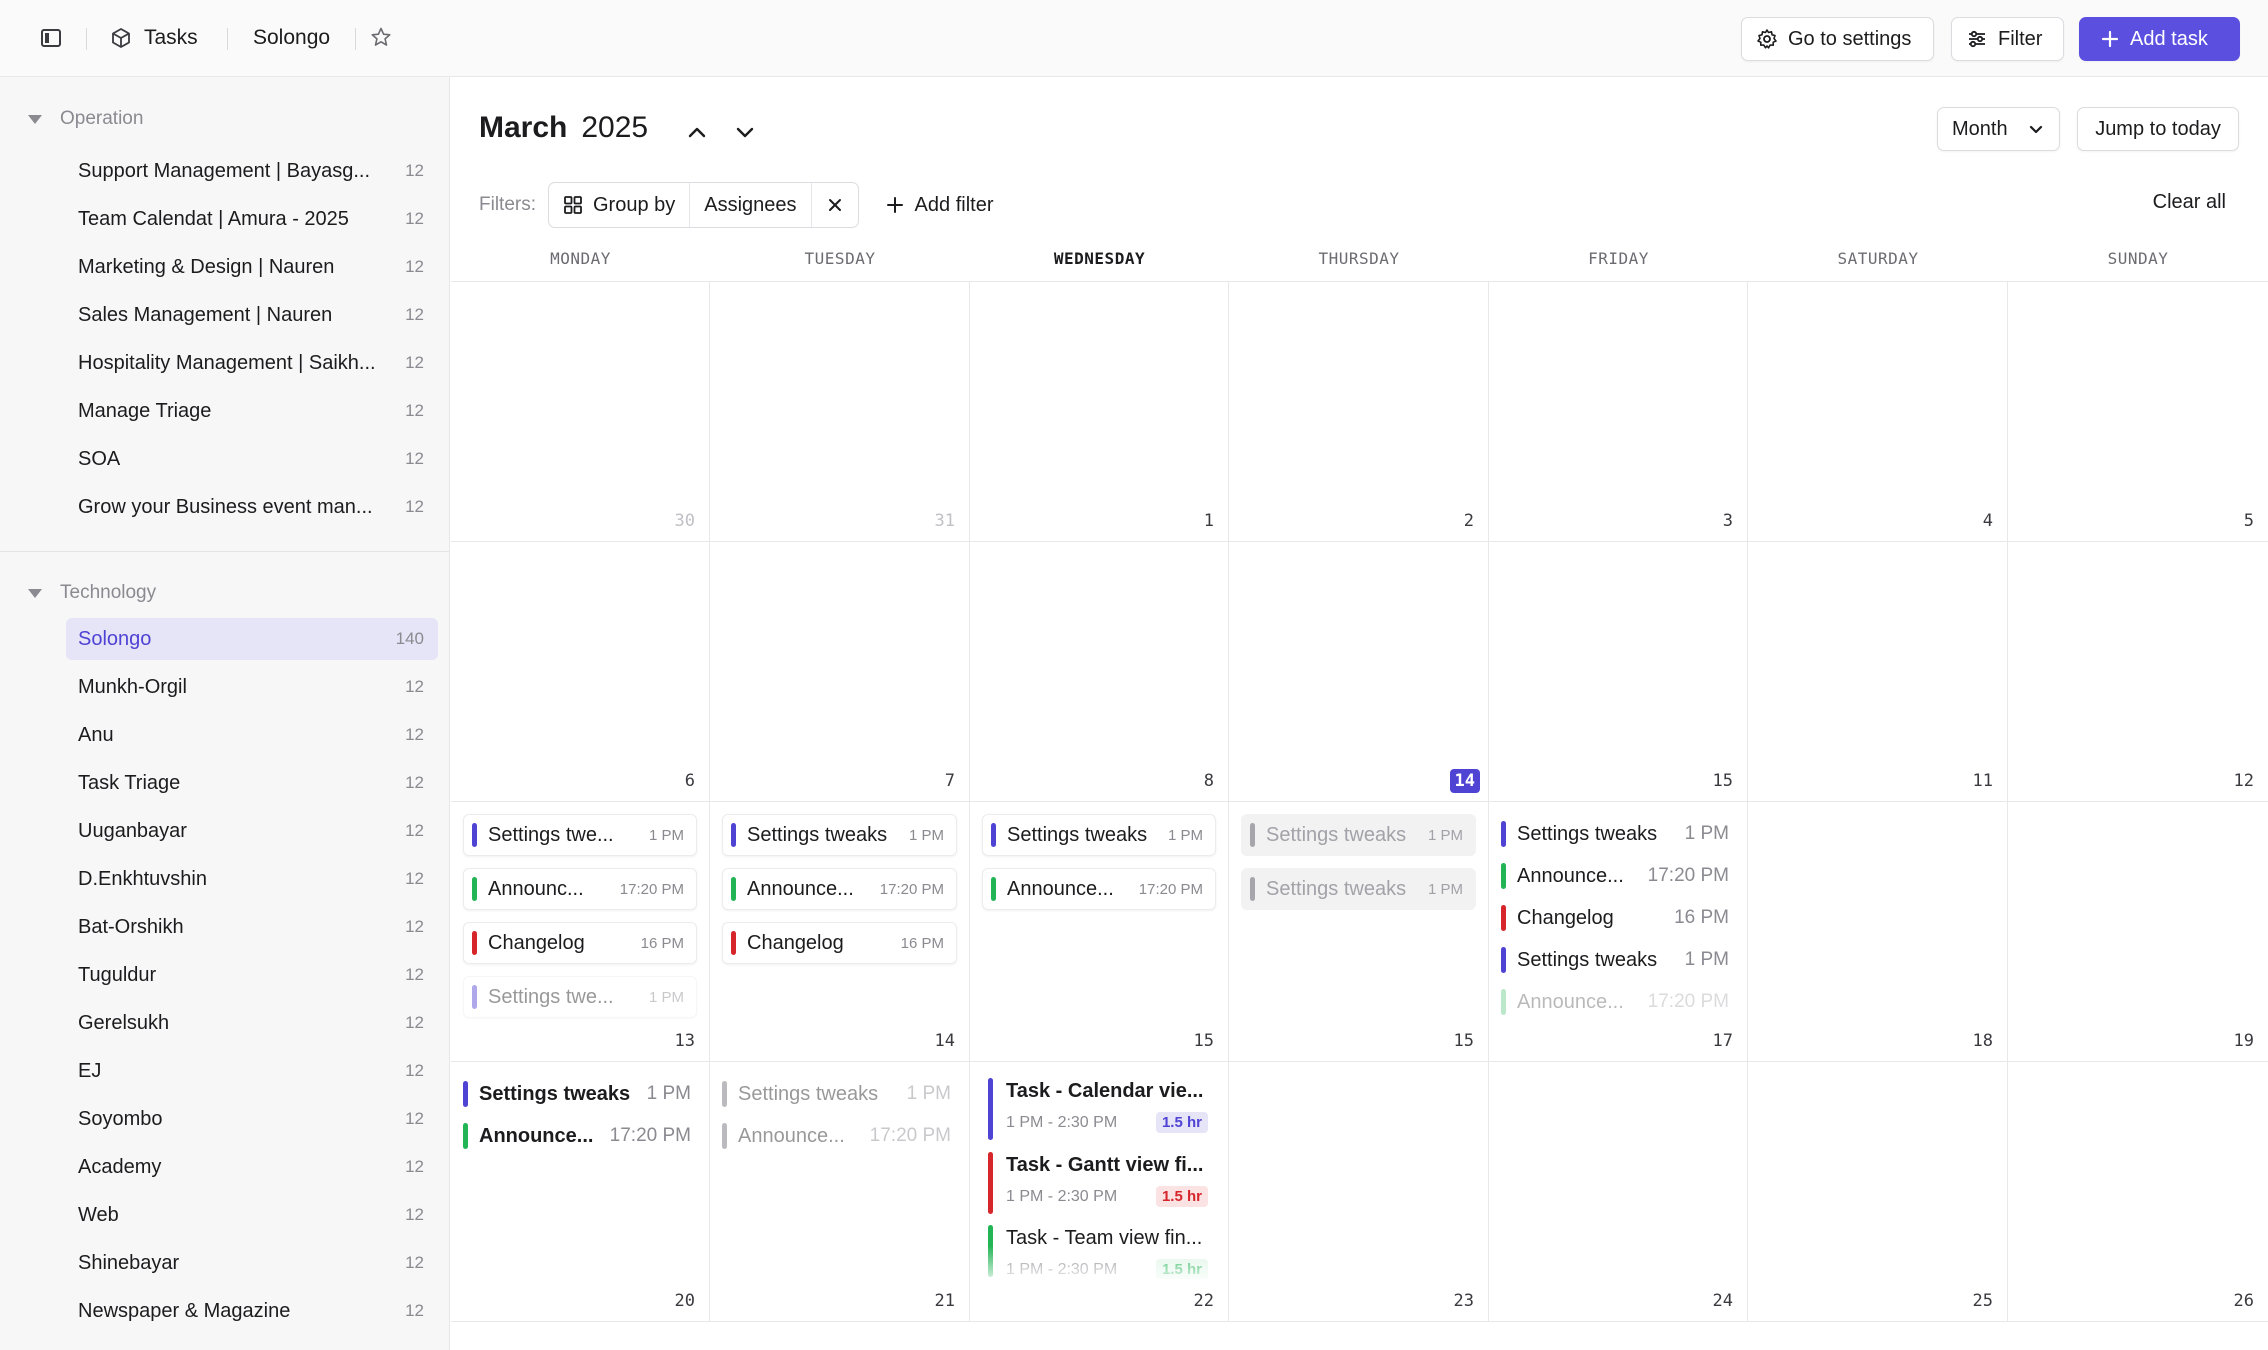 The width and height of the screenshot is (2268, 1350). Describe the element at coordinates (252, 1263) in the screenshot. I see `sidebar-item: Shinebayar 12` at that location.